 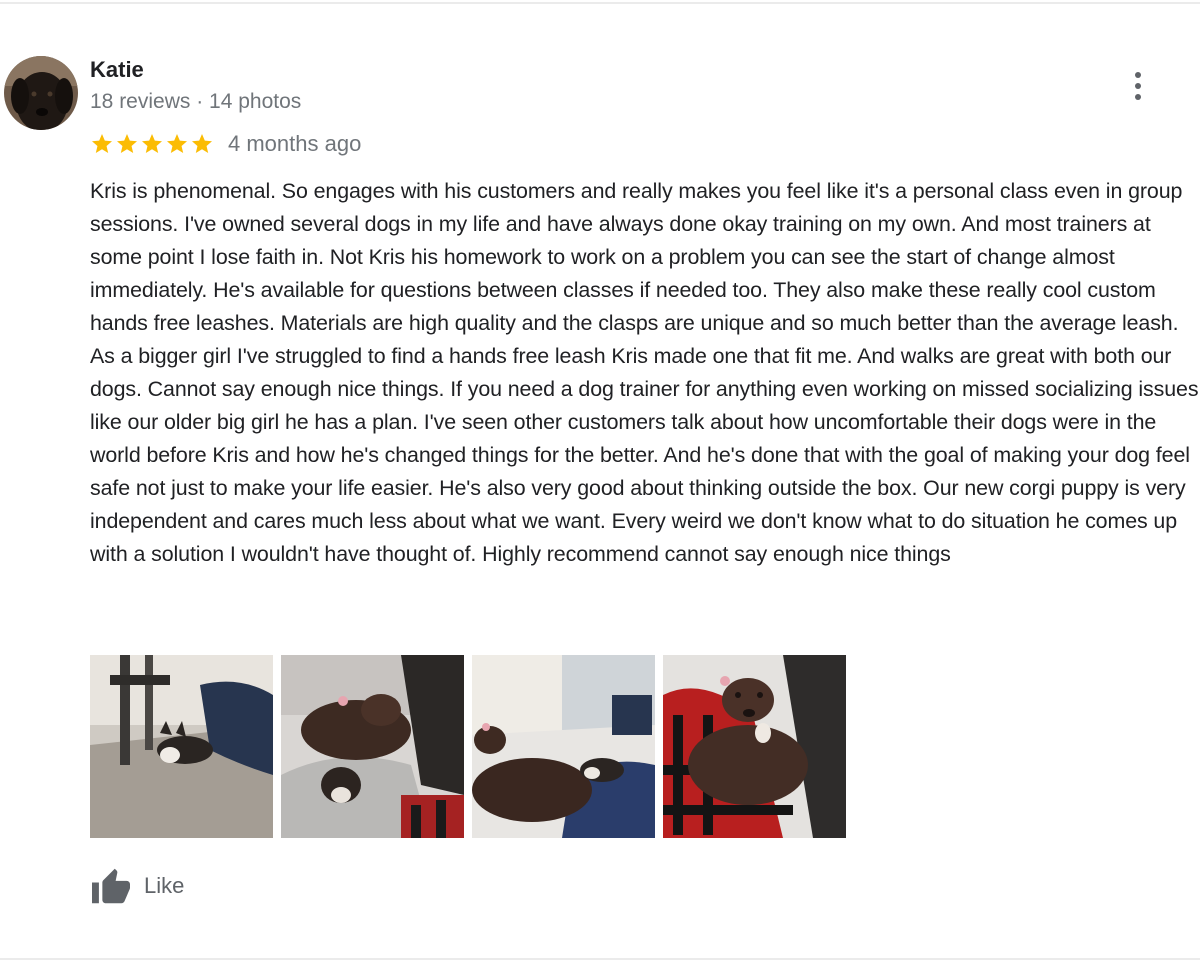 I want to click on top-divider, so click(x=600, y=3).